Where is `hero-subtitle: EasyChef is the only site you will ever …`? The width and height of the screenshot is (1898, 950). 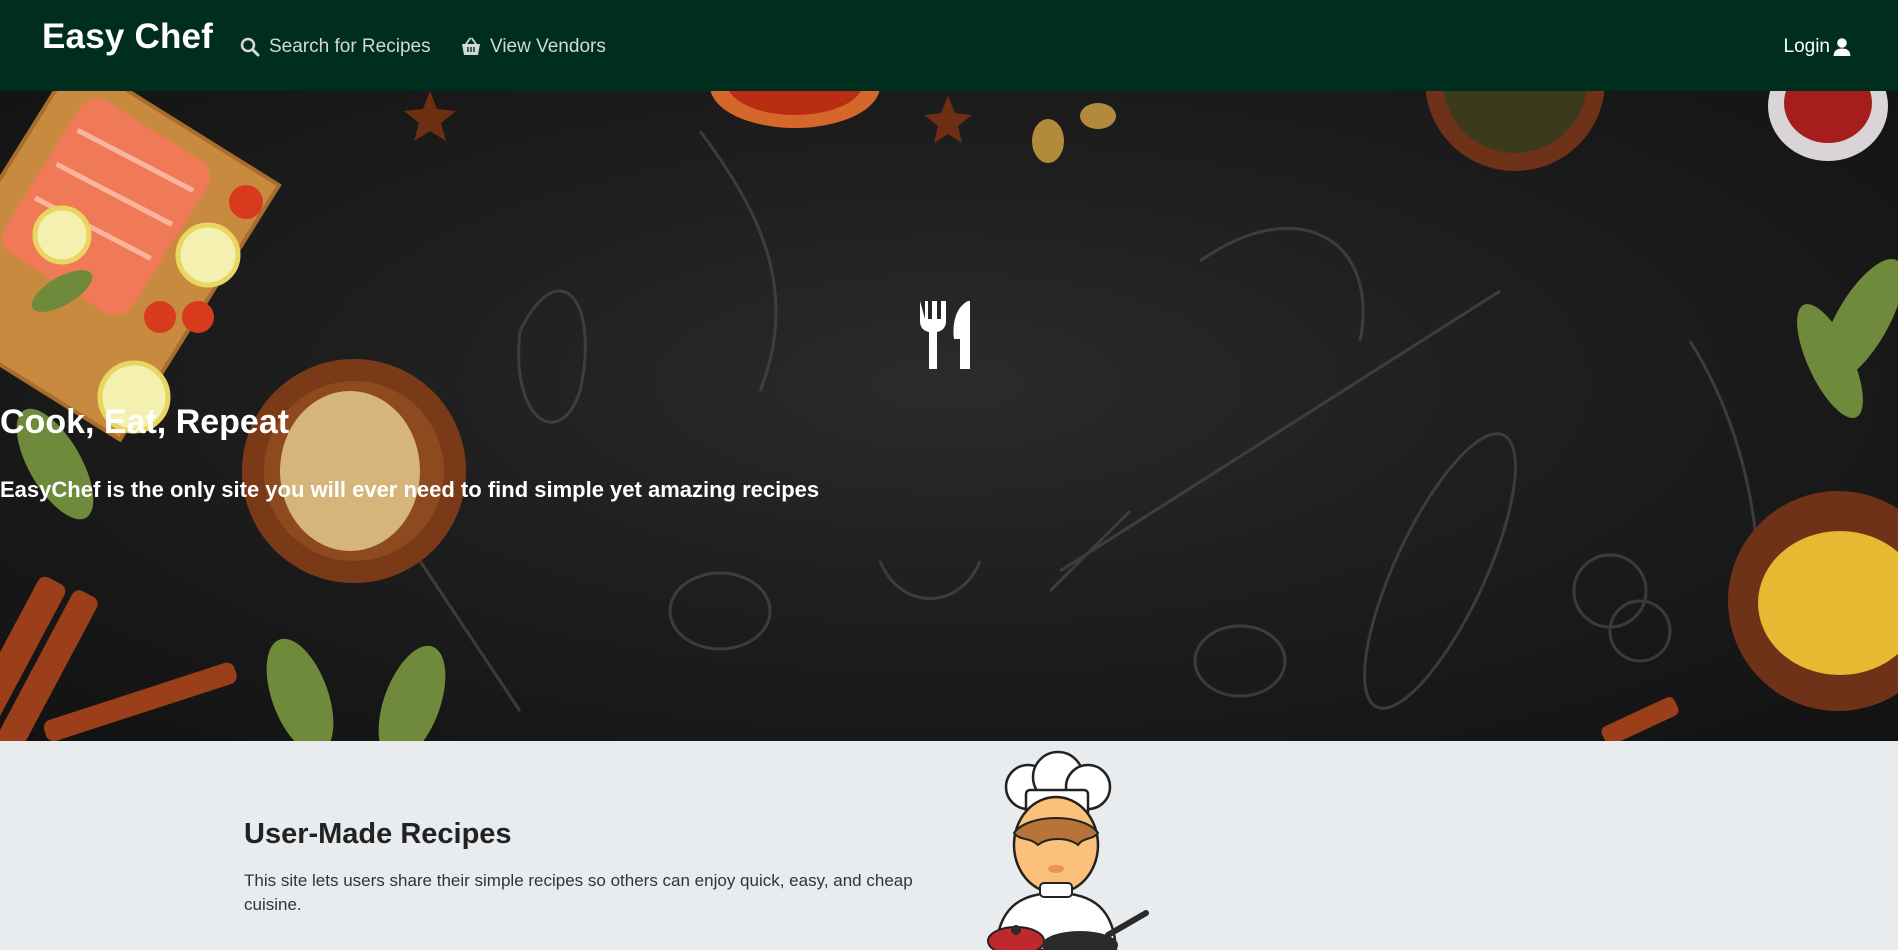 hero-subtitle: EasyChef is the only site you will ever … is located at coordinates (410, 489).